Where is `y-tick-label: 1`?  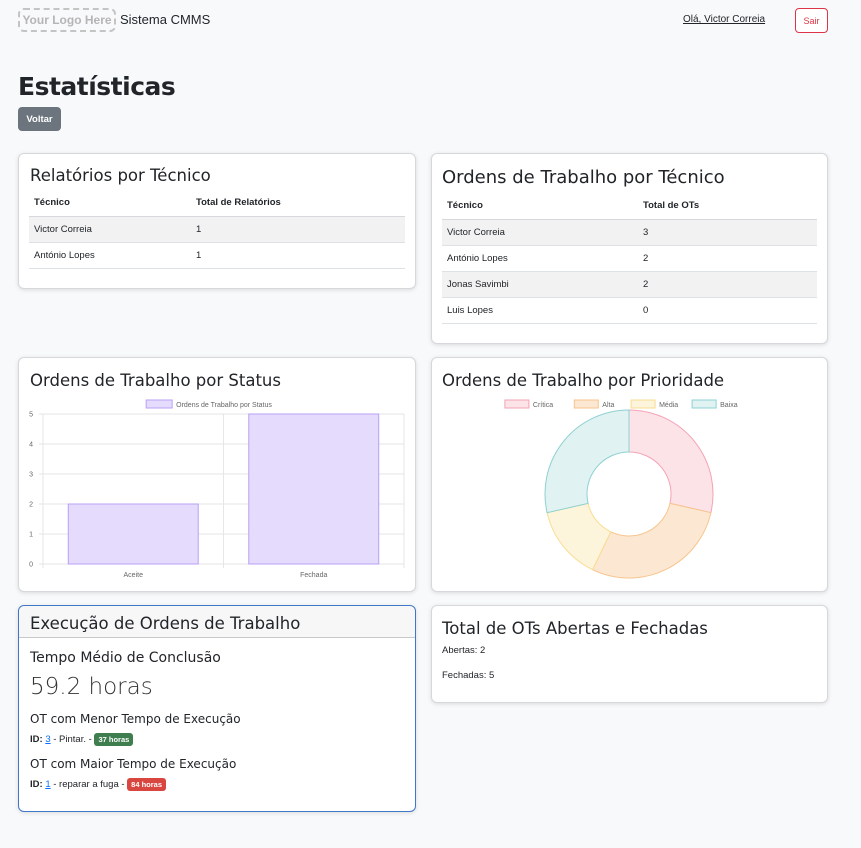
y-tick-label: 1 is located at coordinates (31, 535).